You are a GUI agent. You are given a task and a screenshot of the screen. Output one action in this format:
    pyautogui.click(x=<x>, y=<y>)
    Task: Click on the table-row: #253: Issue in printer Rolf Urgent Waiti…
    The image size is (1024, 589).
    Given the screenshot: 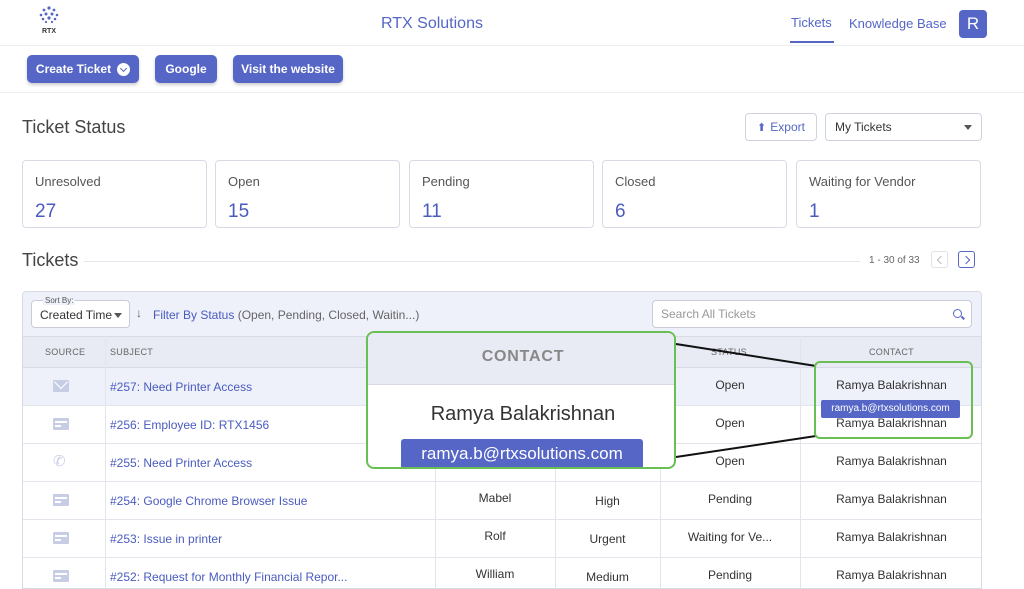 What is the action you would take?
    pyautogui.click(x=502, y=539)
    